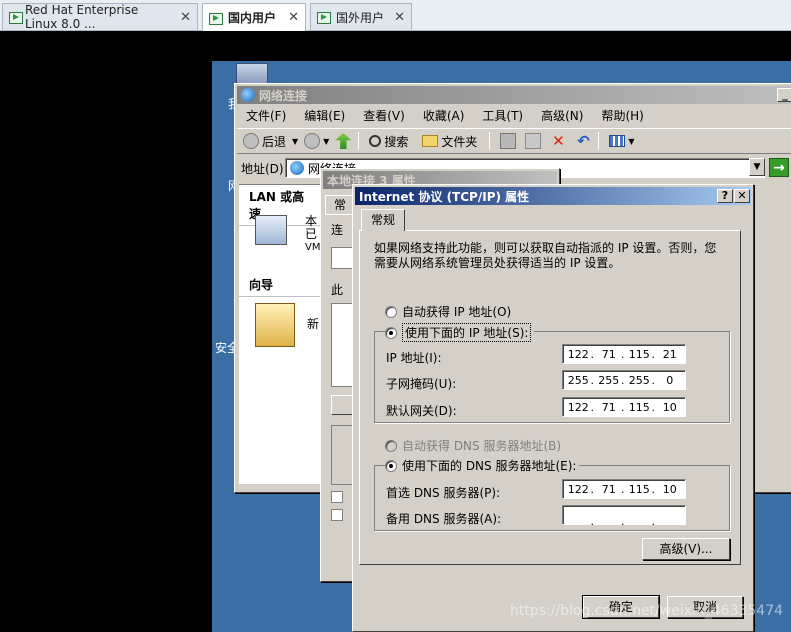 This screenshot has height=632, width=791. I want to click on delete-button: ✕, so click(559, 141).